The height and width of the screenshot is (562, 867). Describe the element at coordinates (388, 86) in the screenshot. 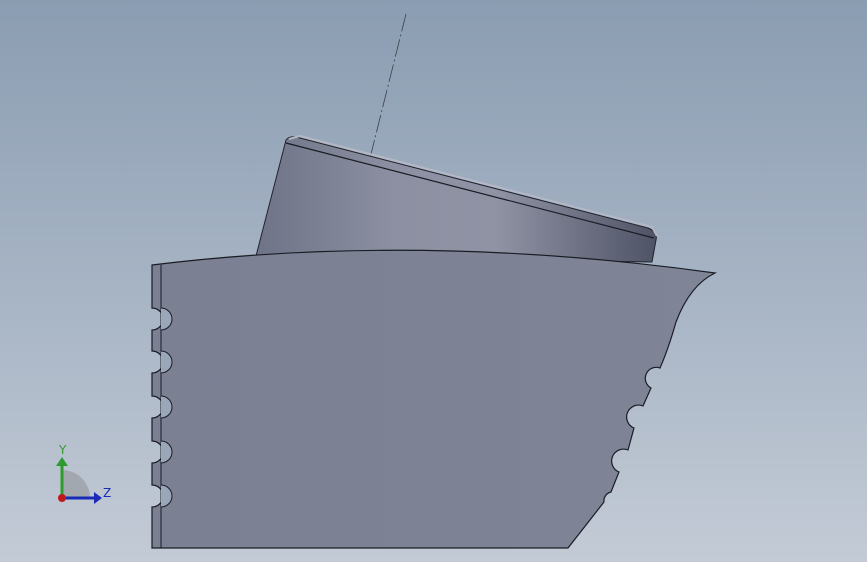

I see `center-axis-line` at that location.